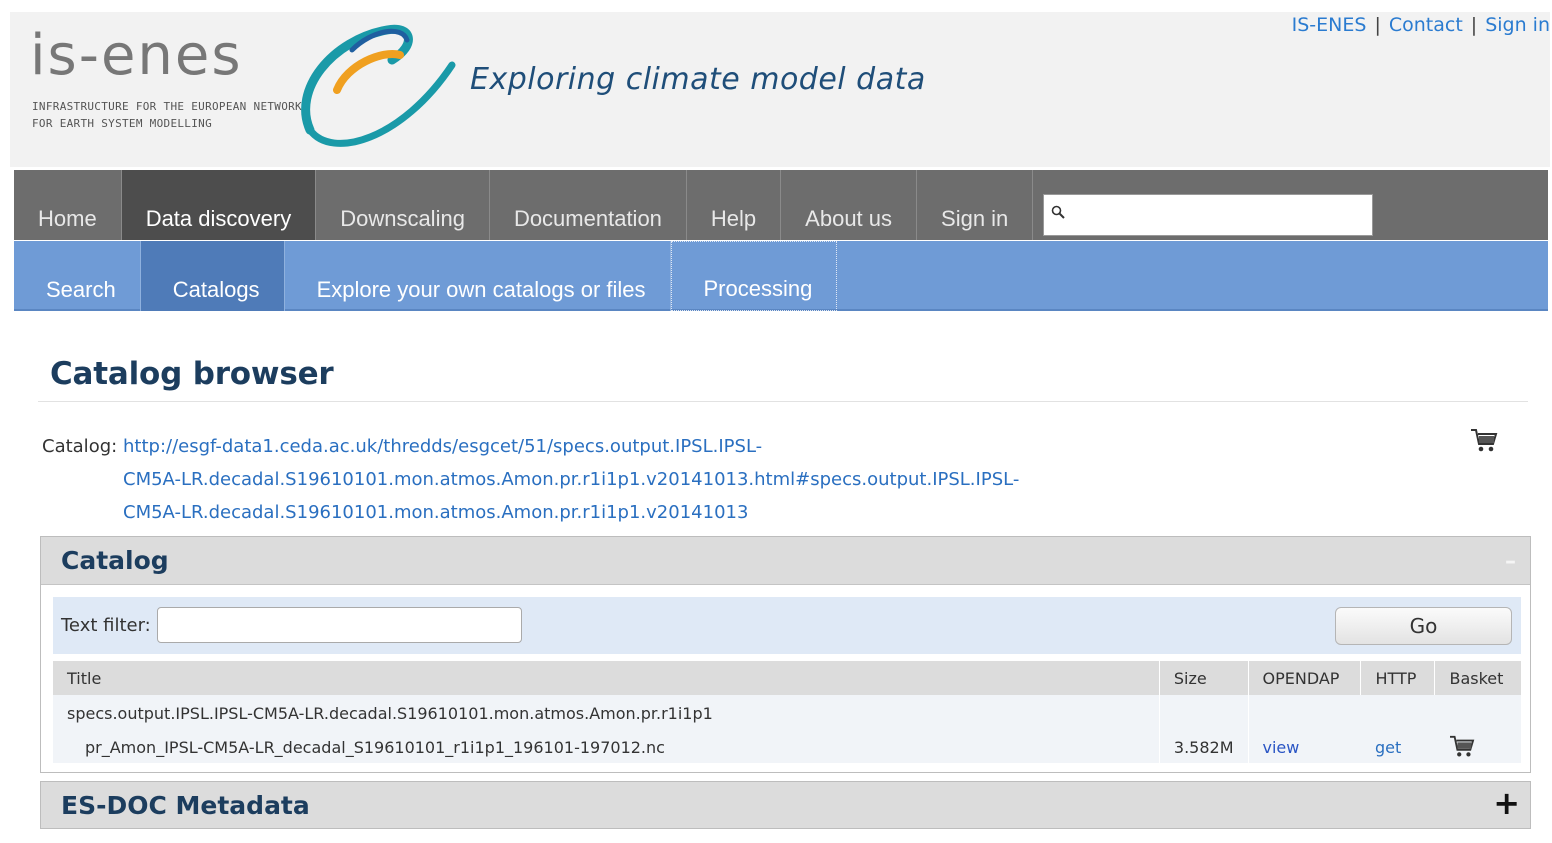 The height and width of the screenshot is (843, 1552). What do you see at coordinates (80, 446) in the screenshot?
I see `catalog-label: Catalog:` at bounding box center [80, 446].